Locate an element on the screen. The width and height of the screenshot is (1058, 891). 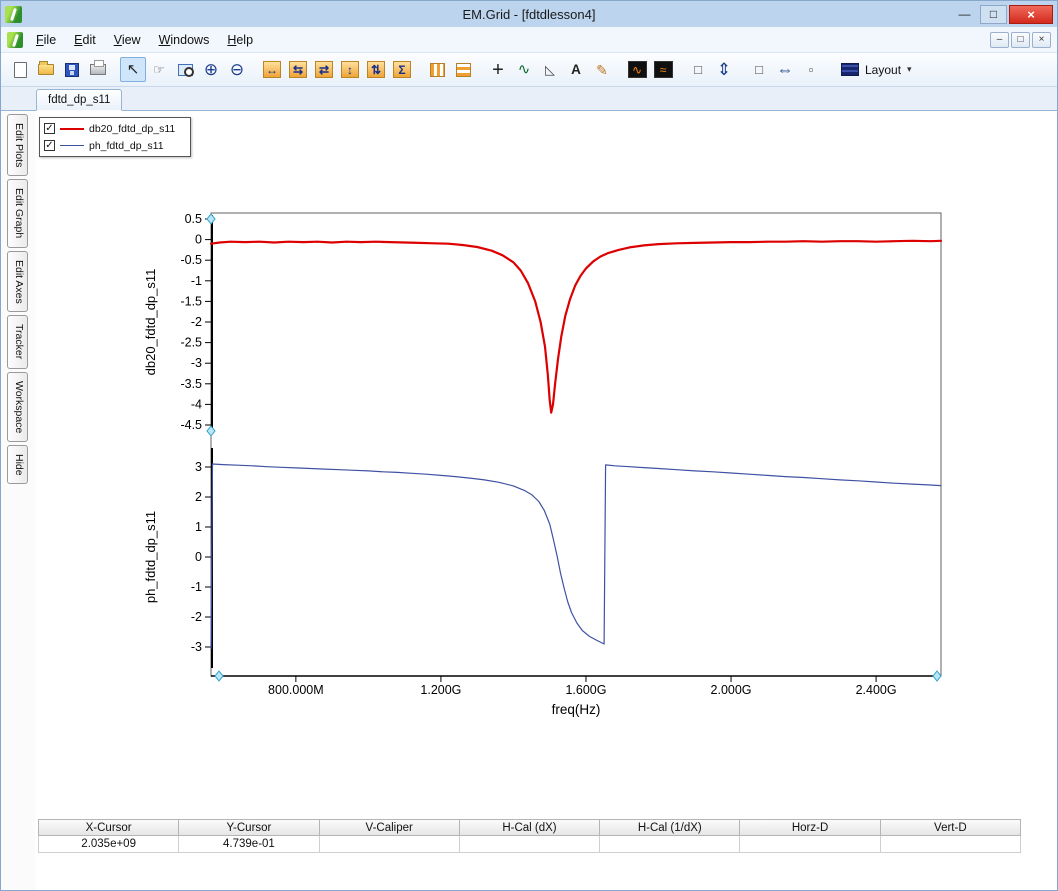
autoscale-sum-button: Σ is located at coordinates (402, 69).